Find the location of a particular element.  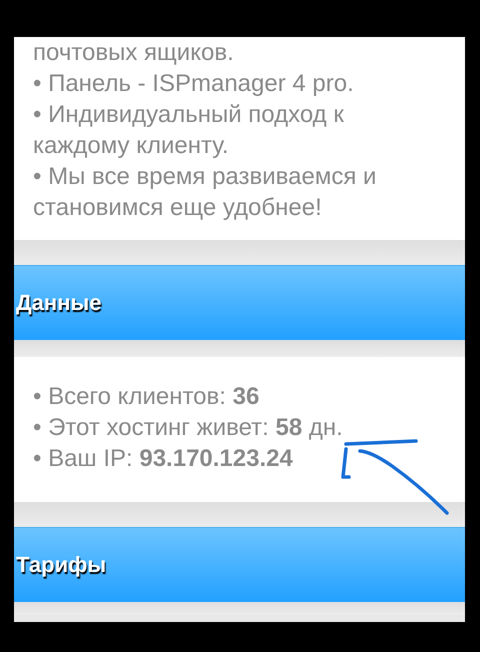

list-item: почтовых ящиков. is located at coordinates (134, 53).